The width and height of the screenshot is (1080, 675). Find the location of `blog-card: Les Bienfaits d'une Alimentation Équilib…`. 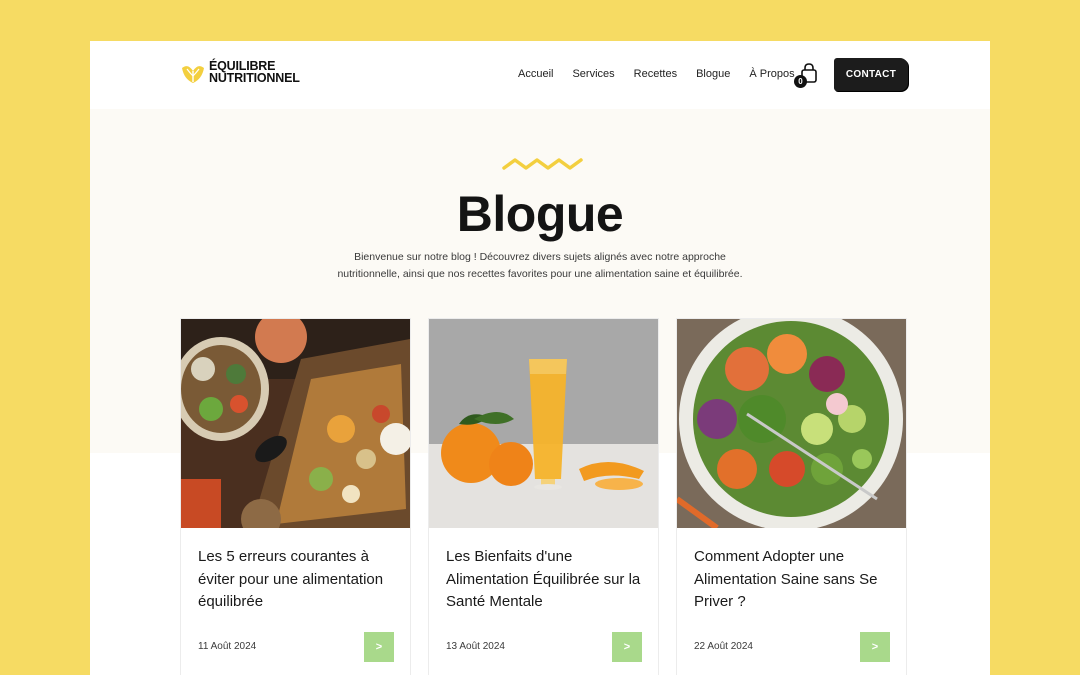

blog-card: Les Bienfaits d'une Alimentation Équilib… is located at coordinates (543, 496).